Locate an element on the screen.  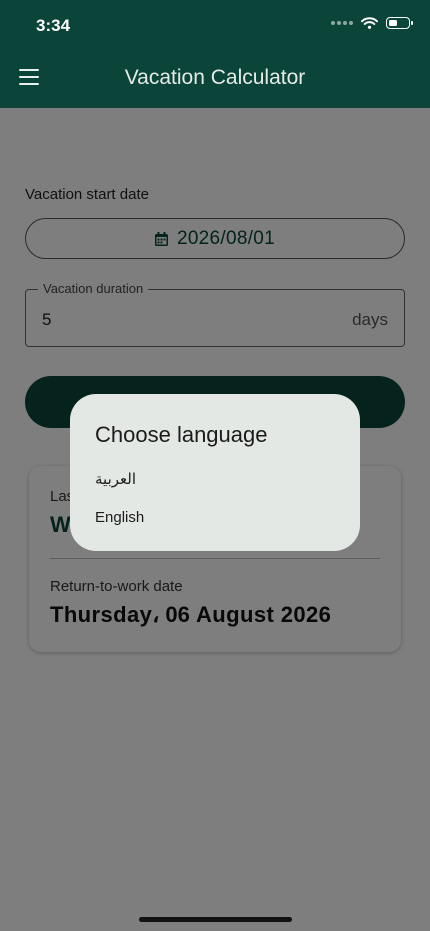
status-bar: 3:34 is located at coordinates (215, 25).